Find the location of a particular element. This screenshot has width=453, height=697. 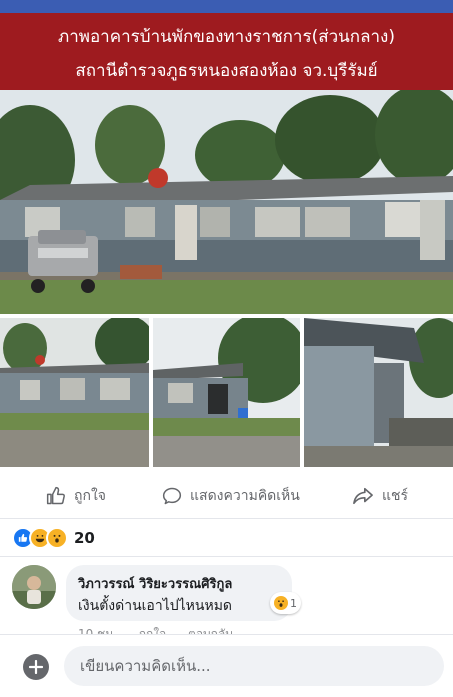

comment-bubble-icon is located at coordinates (172, 496).